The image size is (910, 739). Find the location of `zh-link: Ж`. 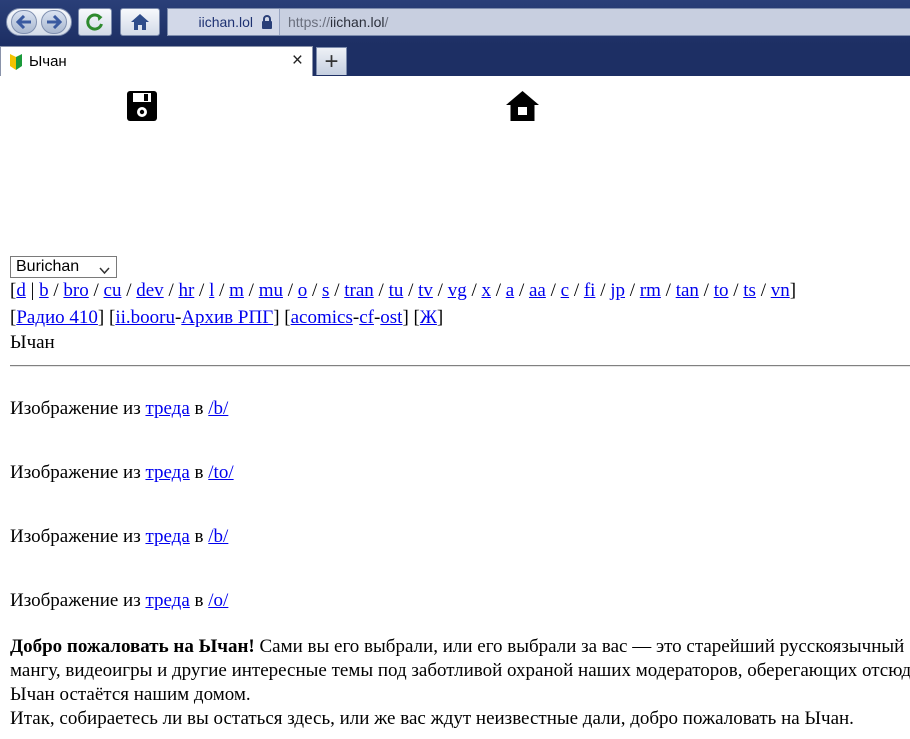

zh-link: Ж is located at coordinates (428, 317).